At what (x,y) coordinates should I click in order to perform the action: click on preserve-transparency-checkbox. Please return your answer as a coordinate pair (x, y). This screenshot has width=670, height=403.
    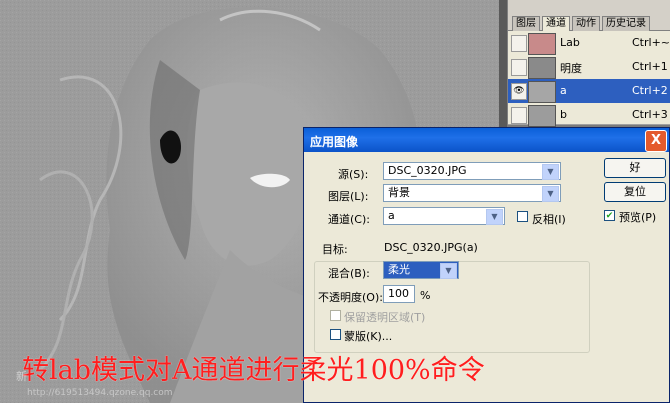
    Looking at the image, I should click on (335, 315).